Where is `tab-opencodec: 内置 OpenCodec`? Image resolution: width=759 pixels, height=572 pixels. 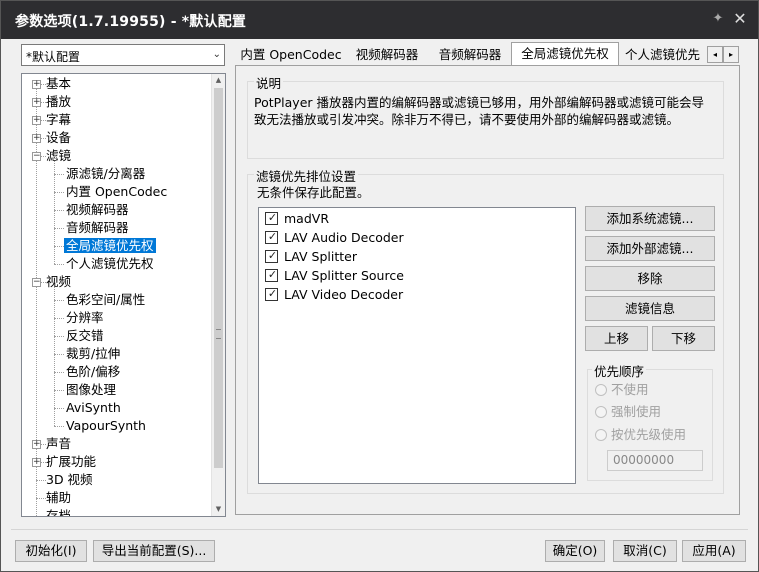 tab-opencodec: 内置 OpenCodec is located at coordinates (291, 54).